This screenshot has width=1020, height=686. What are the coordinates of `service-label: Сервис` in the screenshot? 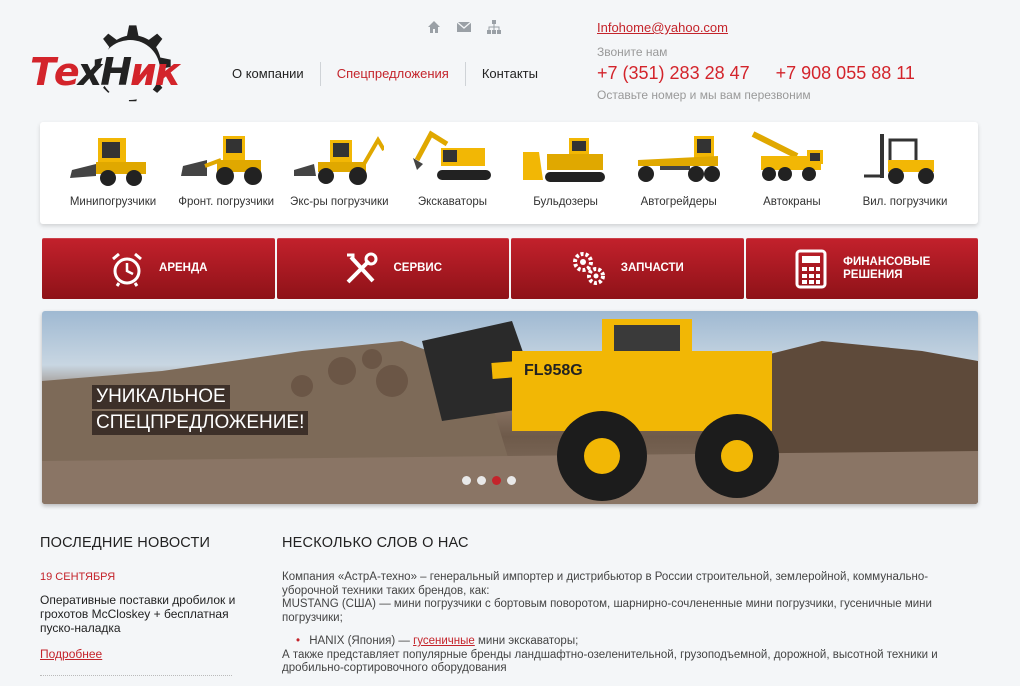 It's located at (418, 268).